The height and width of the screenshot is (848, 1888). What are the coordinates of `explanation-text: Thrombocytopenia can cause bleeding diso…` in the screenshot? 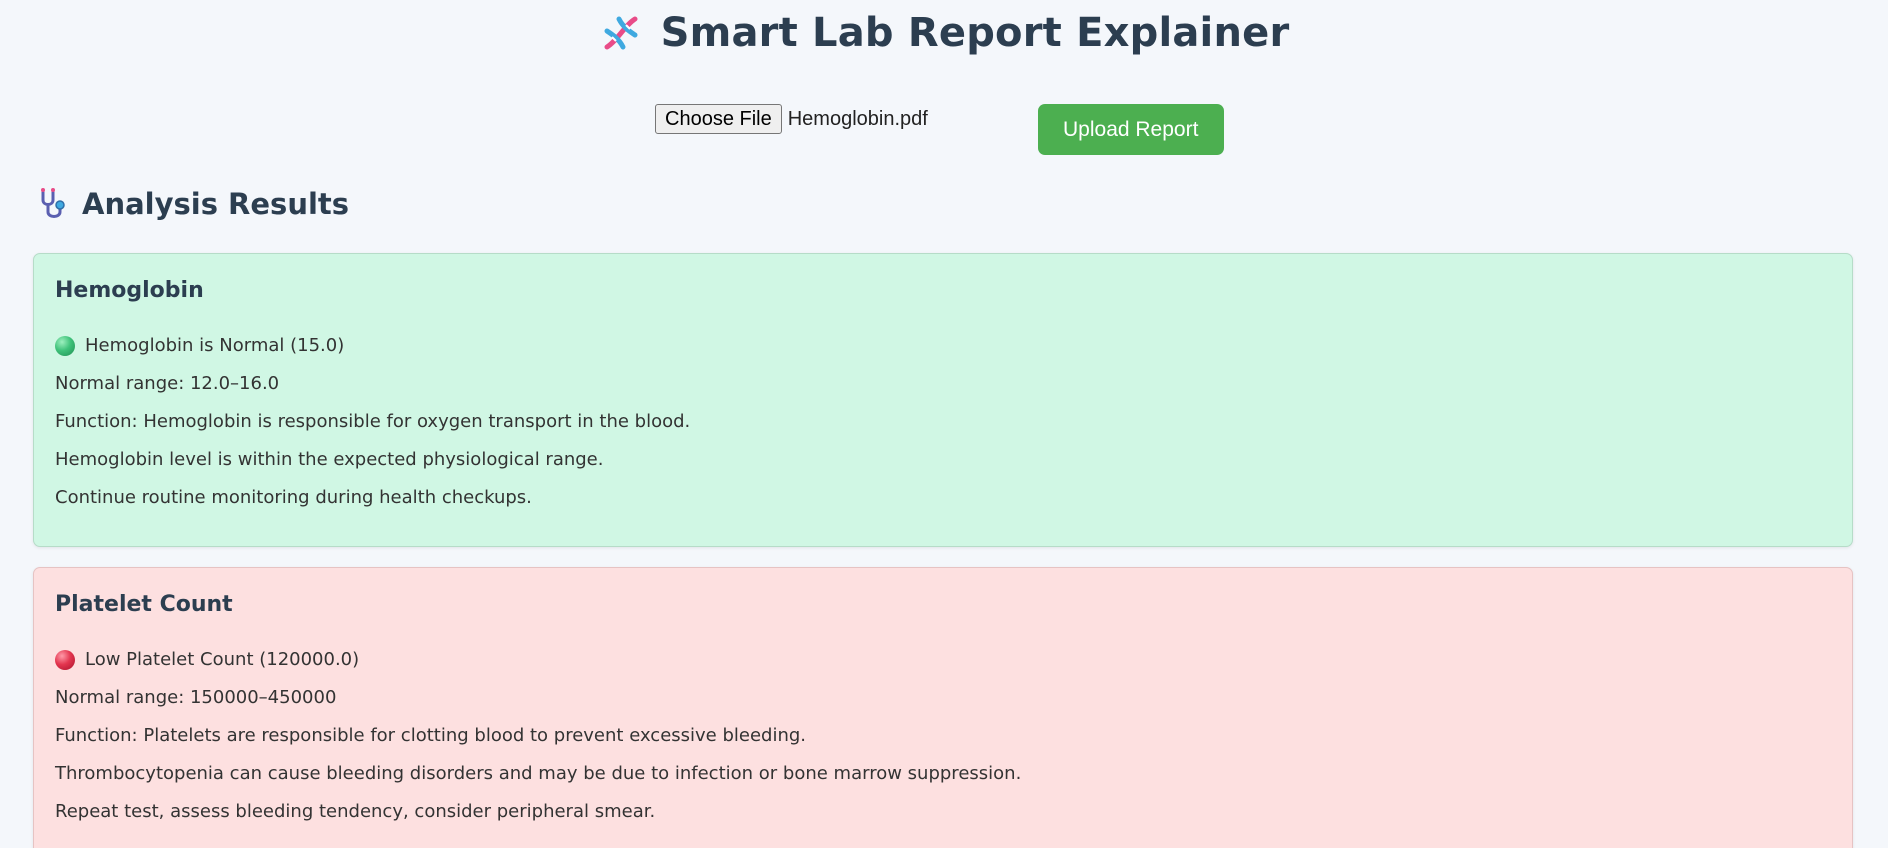 It's located at (538, 773).